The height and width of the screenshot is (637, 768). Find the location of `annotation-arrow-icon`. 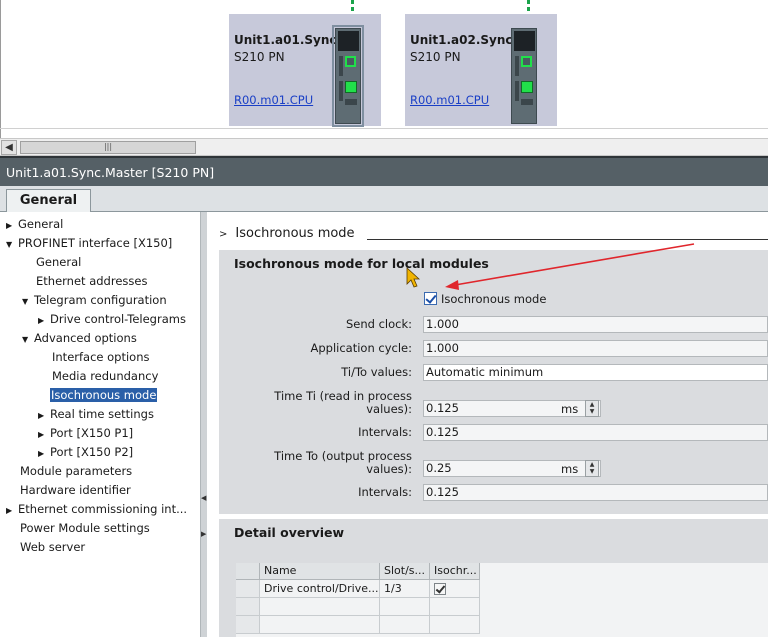

annotation-arrow-icon is located at coordinates (570, 266).